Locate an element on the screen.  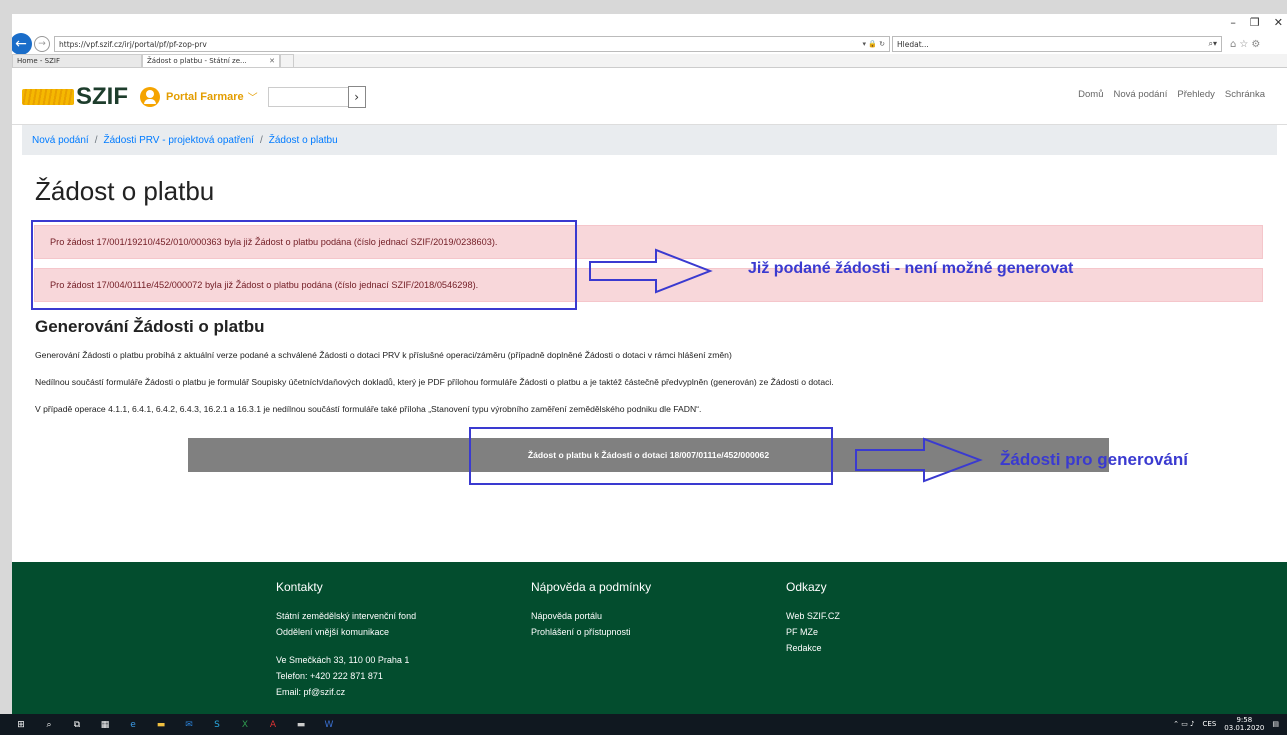
header-go-button: › is located at coordinates (356, 96).